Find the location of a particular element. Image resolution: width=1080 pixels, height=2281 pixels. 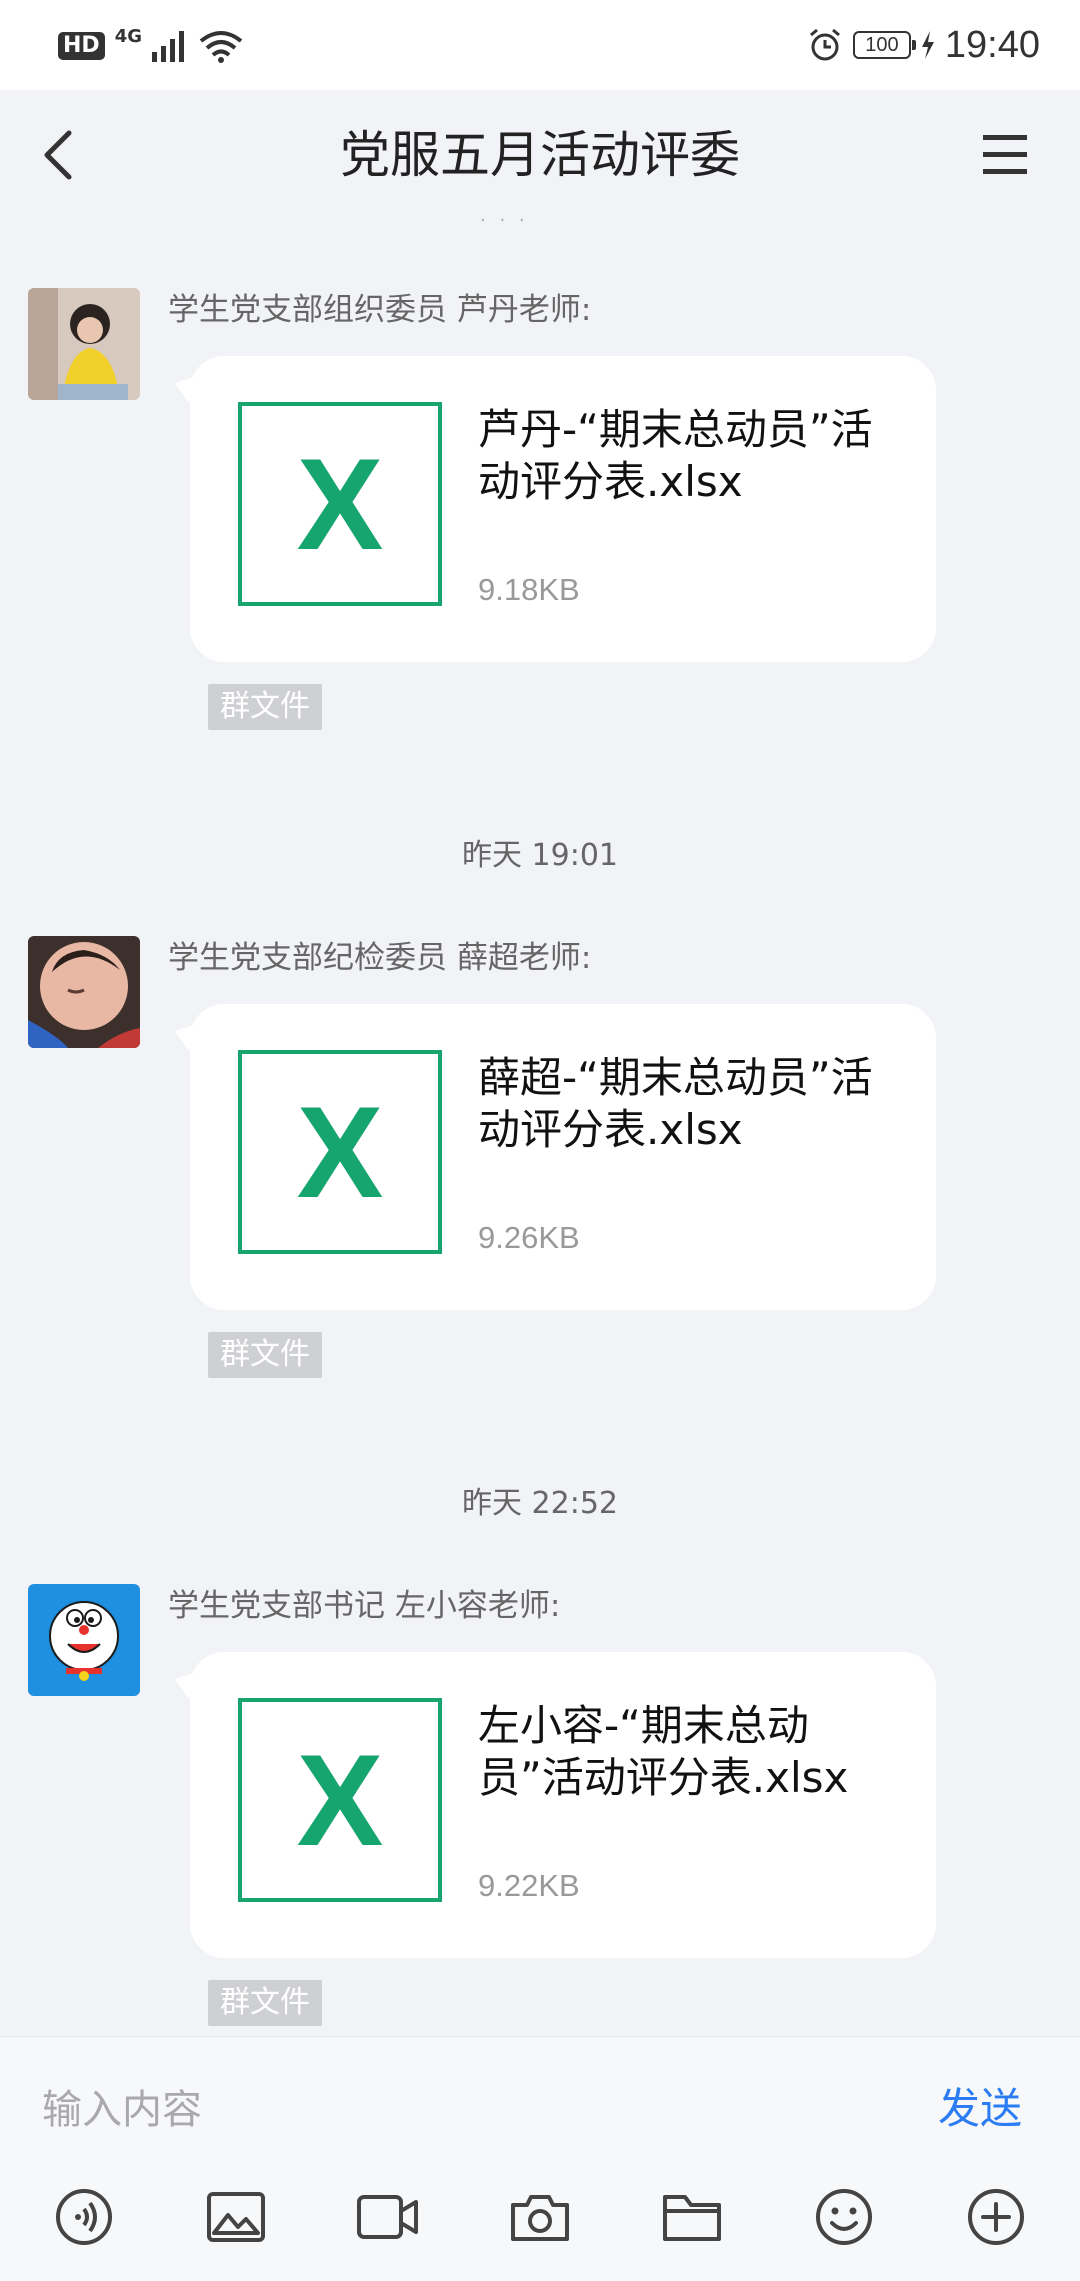

voice-icon is located at coordinates (84, 2217).